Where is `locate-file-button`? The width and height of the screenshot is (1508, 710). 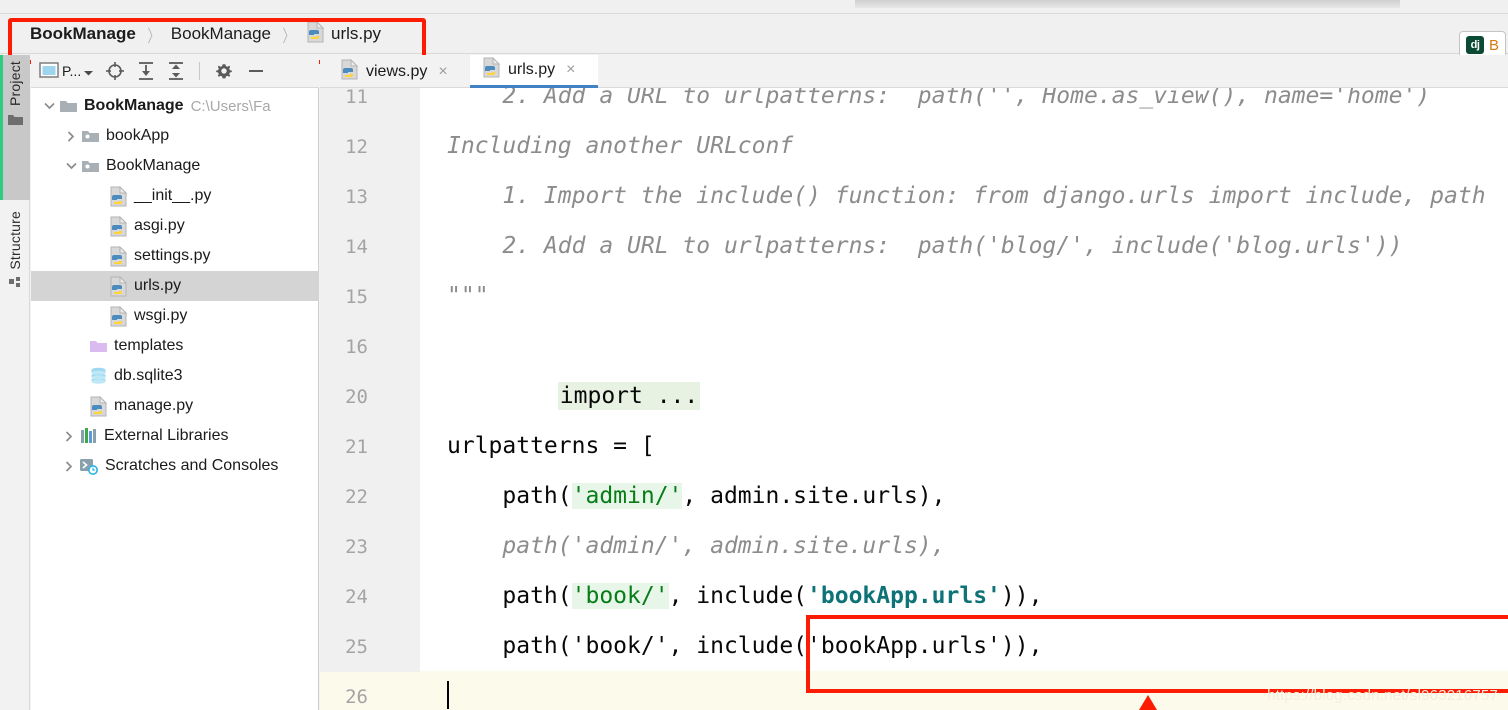 locate-file-button is located at coordinates (115, 71).